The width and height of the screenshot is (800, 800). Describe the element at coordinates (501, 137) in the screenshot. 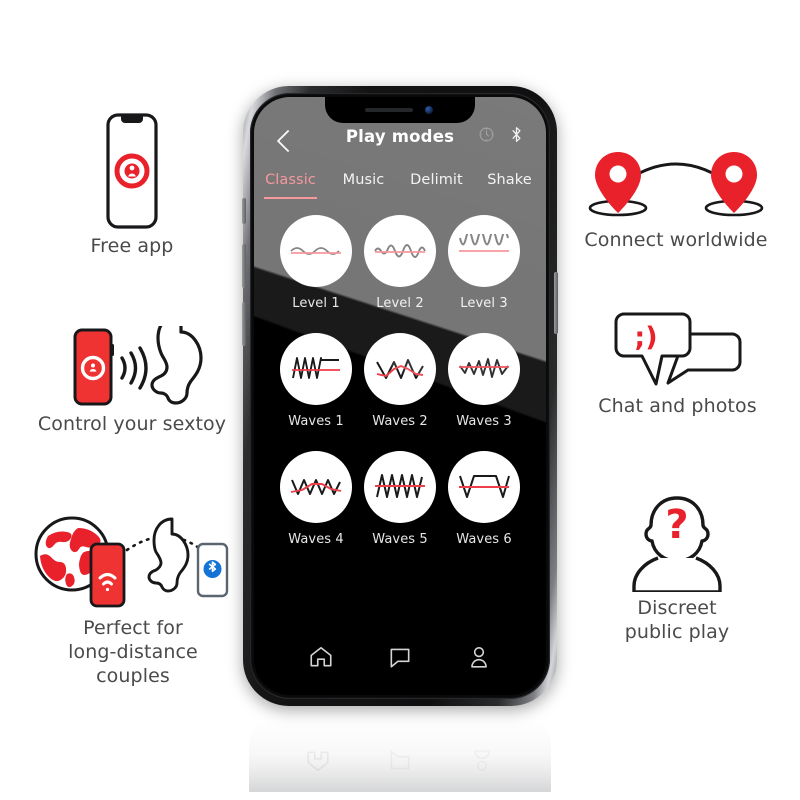

I see `status-icons` at that location.